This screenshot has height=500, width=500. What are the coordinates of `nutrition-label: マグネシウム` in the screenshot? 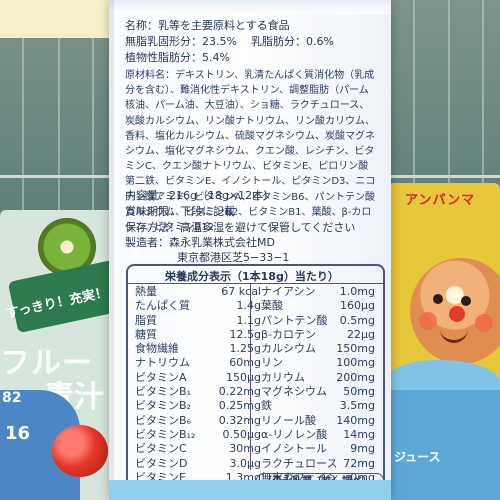 It's located at (294, 392).